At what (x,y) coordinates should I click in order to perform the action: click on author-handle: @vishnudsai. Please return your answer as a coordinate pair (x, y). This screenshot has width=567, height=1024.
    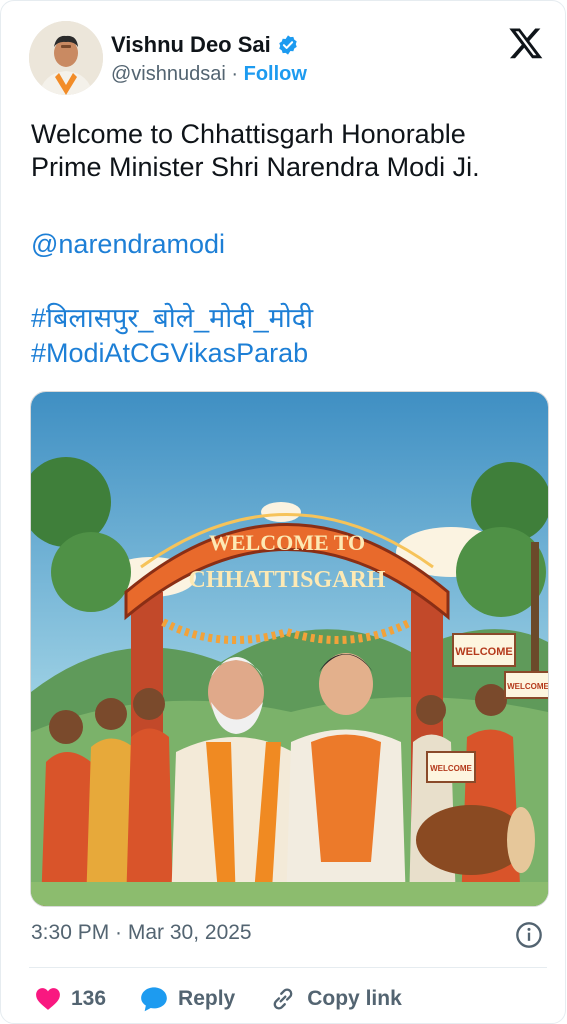
    Looking at the image, I should click on (168, 74).